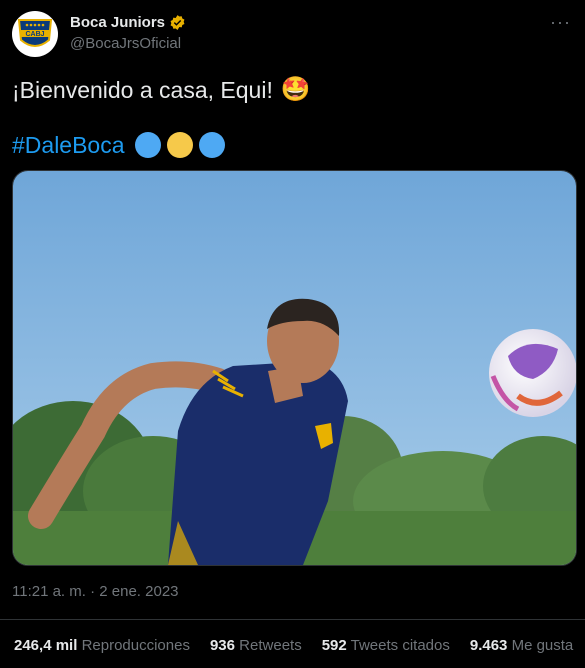 Image resolution: width=585 pixels, height=668 pixels. Describe the element at coordinates (560, 22) in the screenshot. I see `more-options-icon: ···` at that location.